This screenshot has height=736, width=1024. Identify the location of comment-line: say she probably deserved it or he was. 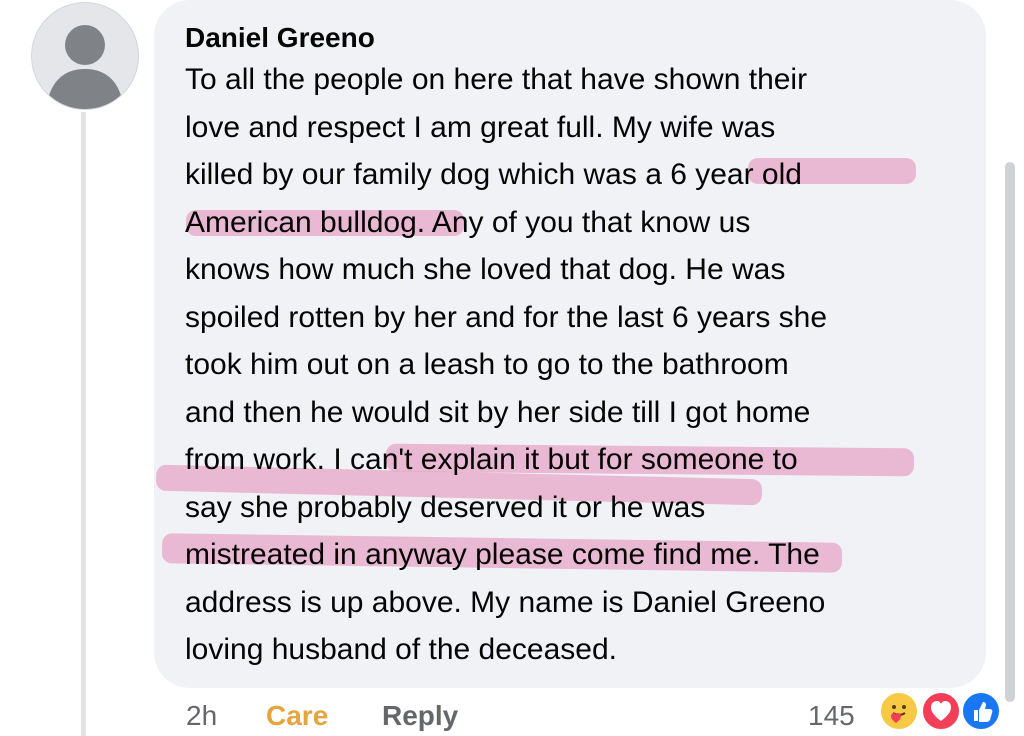
(445, 507).